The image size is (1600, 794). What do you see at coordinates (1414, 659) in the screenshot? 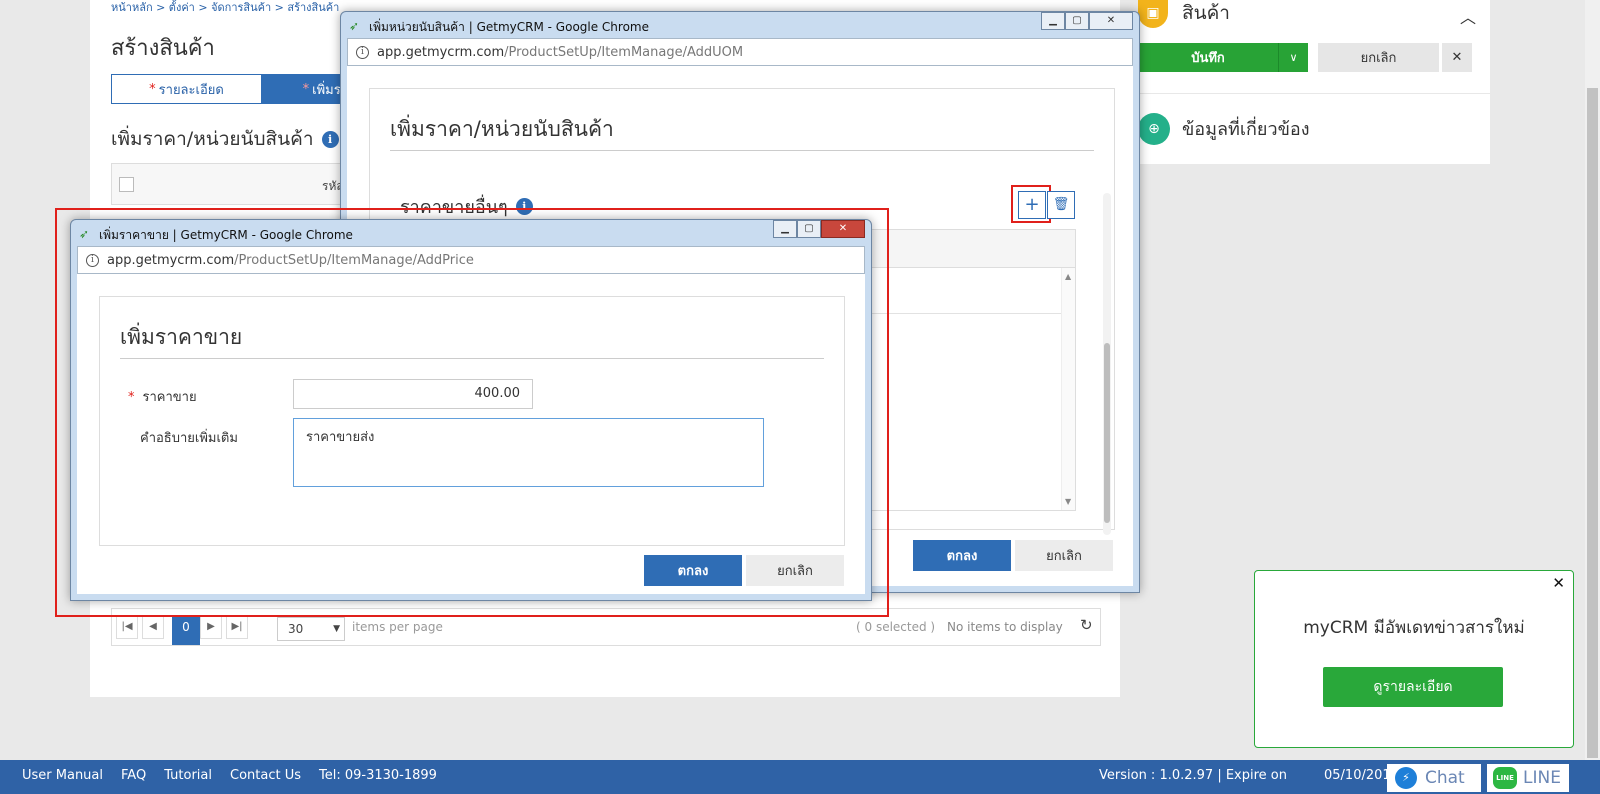
I see `notification-popup: ✕ myCRM มีอัพเดทข่าวสารใหม่ ดูรายละเอียด` at bounding box center [1414, 659].